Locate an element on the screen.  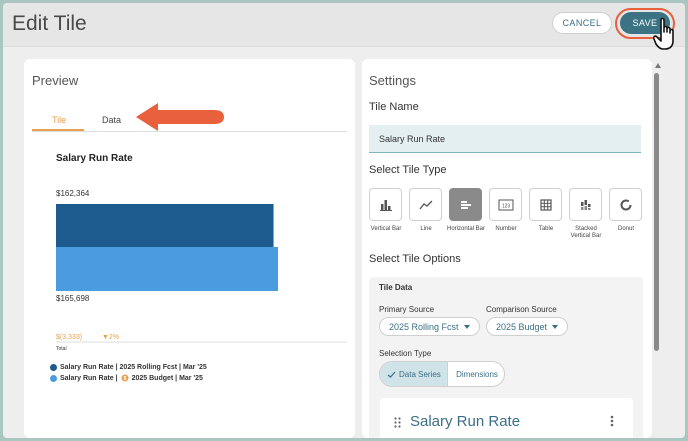
hand-cursor-icon is located at coordinates (663, 33).